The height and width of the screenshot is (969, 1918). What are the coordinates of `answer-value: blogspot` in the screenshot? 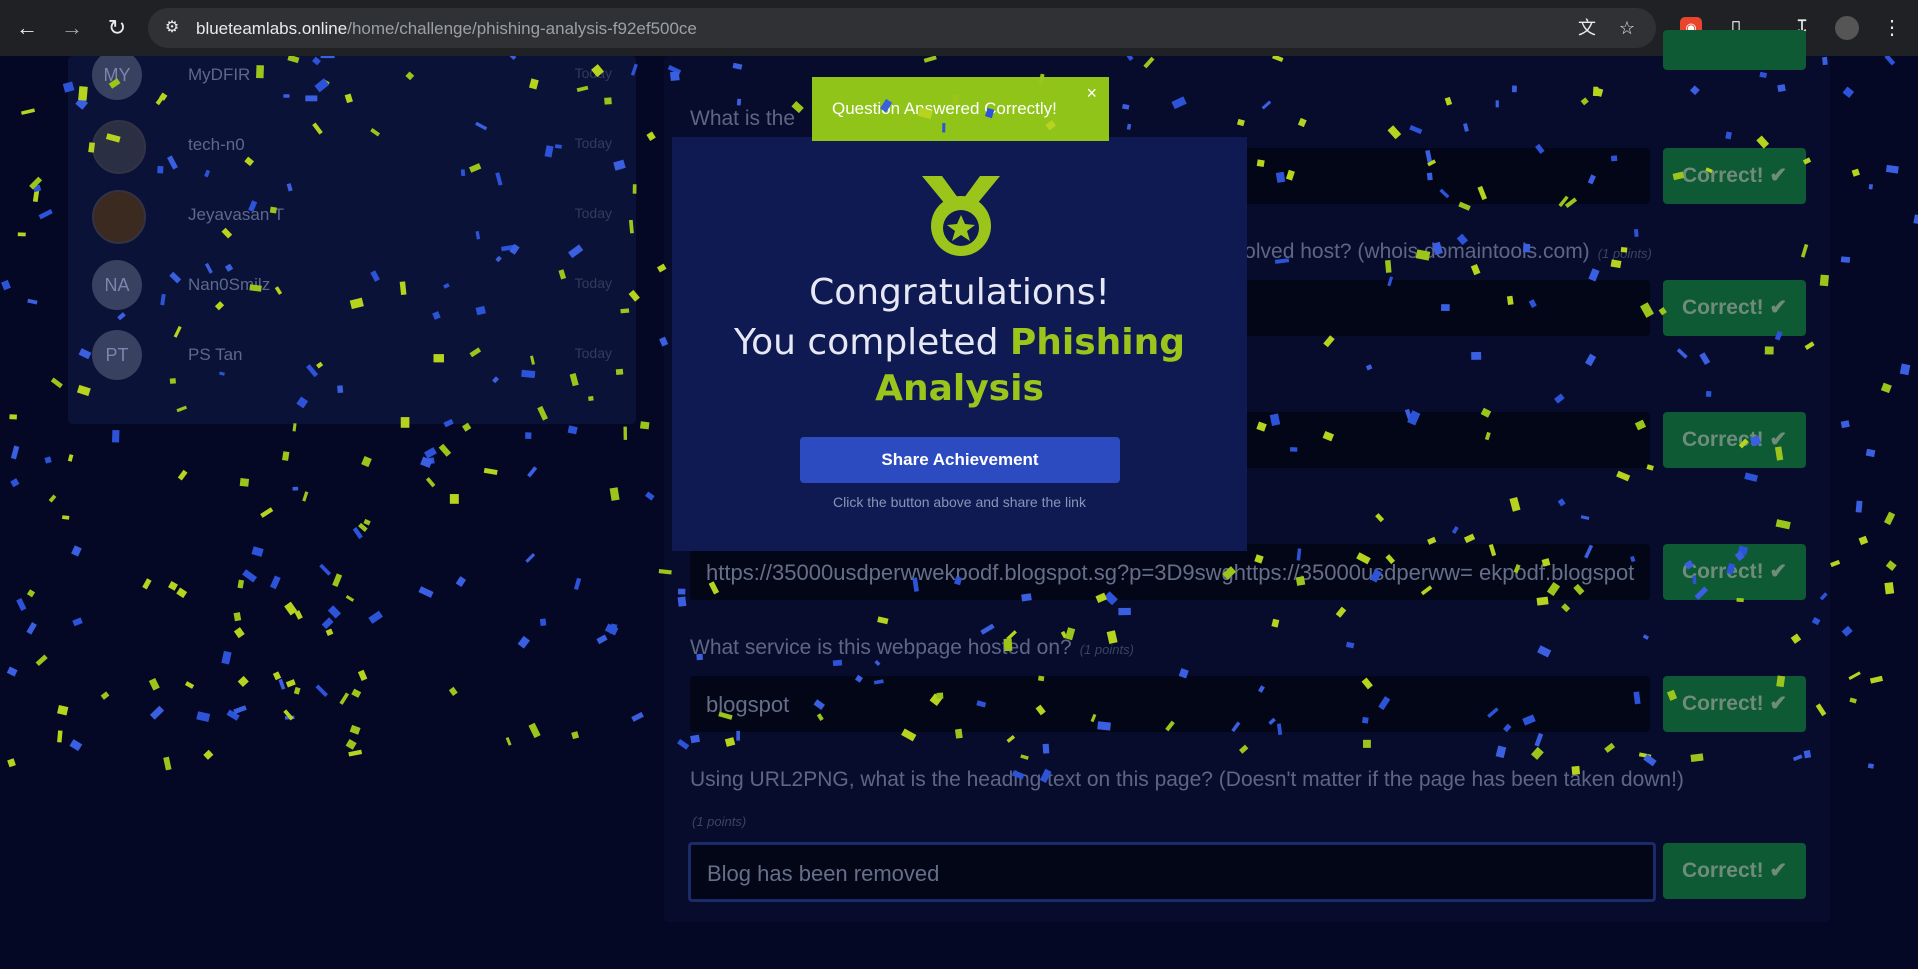 It's located at (748, 704).